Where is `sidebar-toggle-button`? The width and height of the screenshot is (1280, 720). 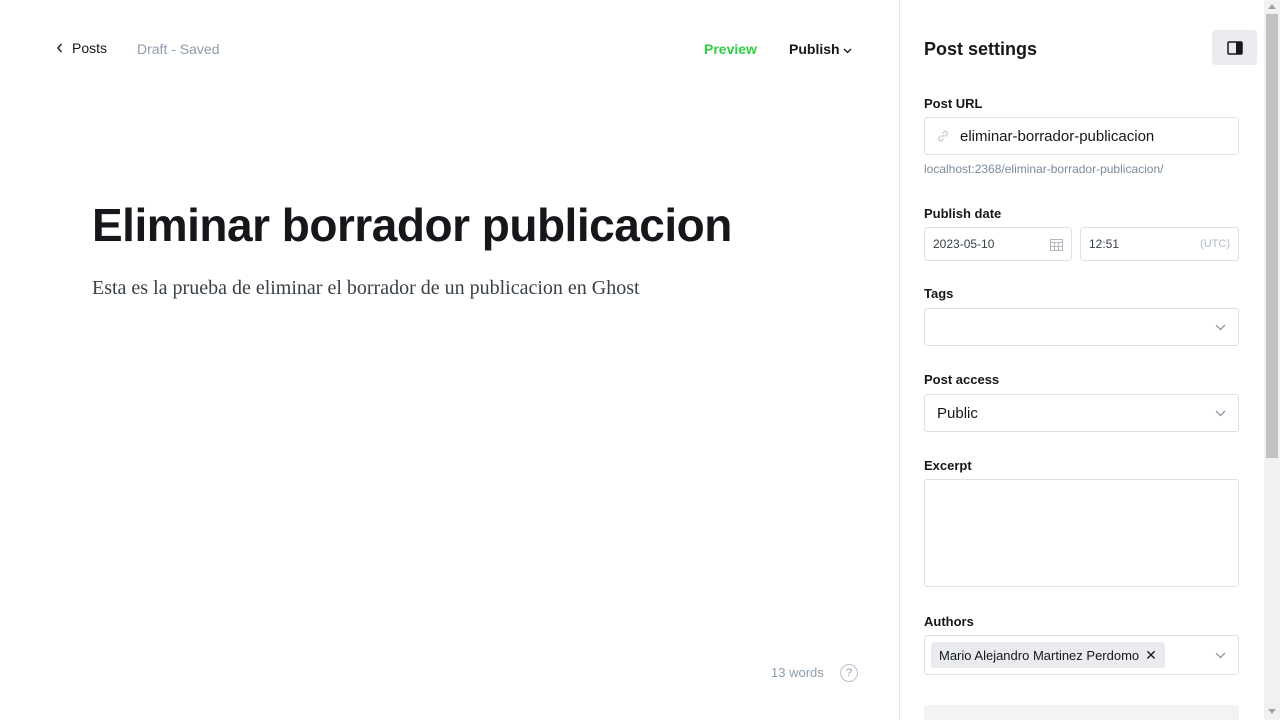 sidebar-toggle-button is located at coordinates (1234, 47).